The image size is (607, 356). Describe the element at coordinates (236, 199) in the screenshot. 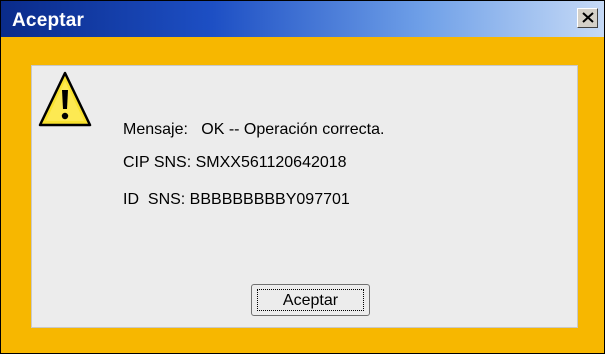

I see `id-sns-text: ID SNS: BBBBBBBBBY097701` at that location.